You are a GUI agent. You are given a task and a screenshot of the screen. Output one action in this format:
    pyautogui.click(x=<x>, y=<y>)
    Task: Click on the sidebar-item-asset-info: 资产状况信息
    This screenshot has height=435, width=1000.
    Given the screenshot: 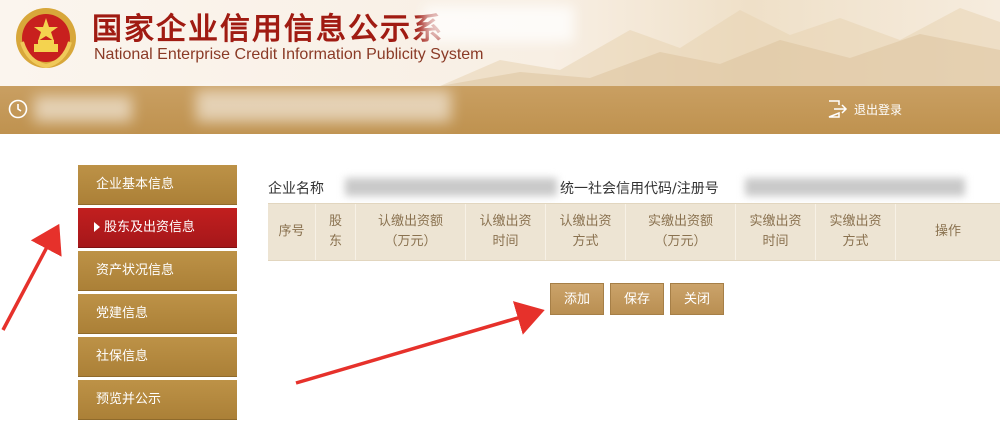 What is the action you would take?
    pyautogui.click(x=157, y=271)
    